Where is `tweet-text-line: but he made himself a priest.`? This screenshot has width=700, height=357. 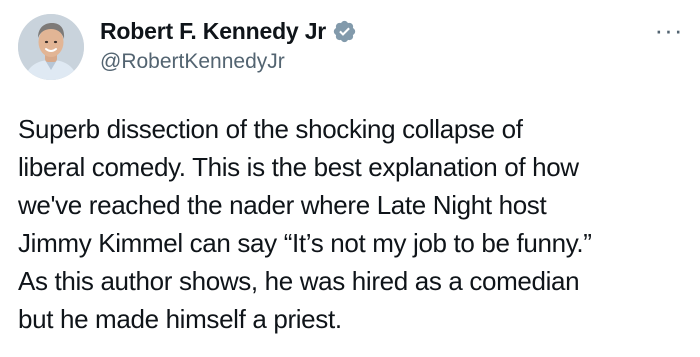
tweet-text-line: but he made himself a priest. is located at coordinates (180, 319).